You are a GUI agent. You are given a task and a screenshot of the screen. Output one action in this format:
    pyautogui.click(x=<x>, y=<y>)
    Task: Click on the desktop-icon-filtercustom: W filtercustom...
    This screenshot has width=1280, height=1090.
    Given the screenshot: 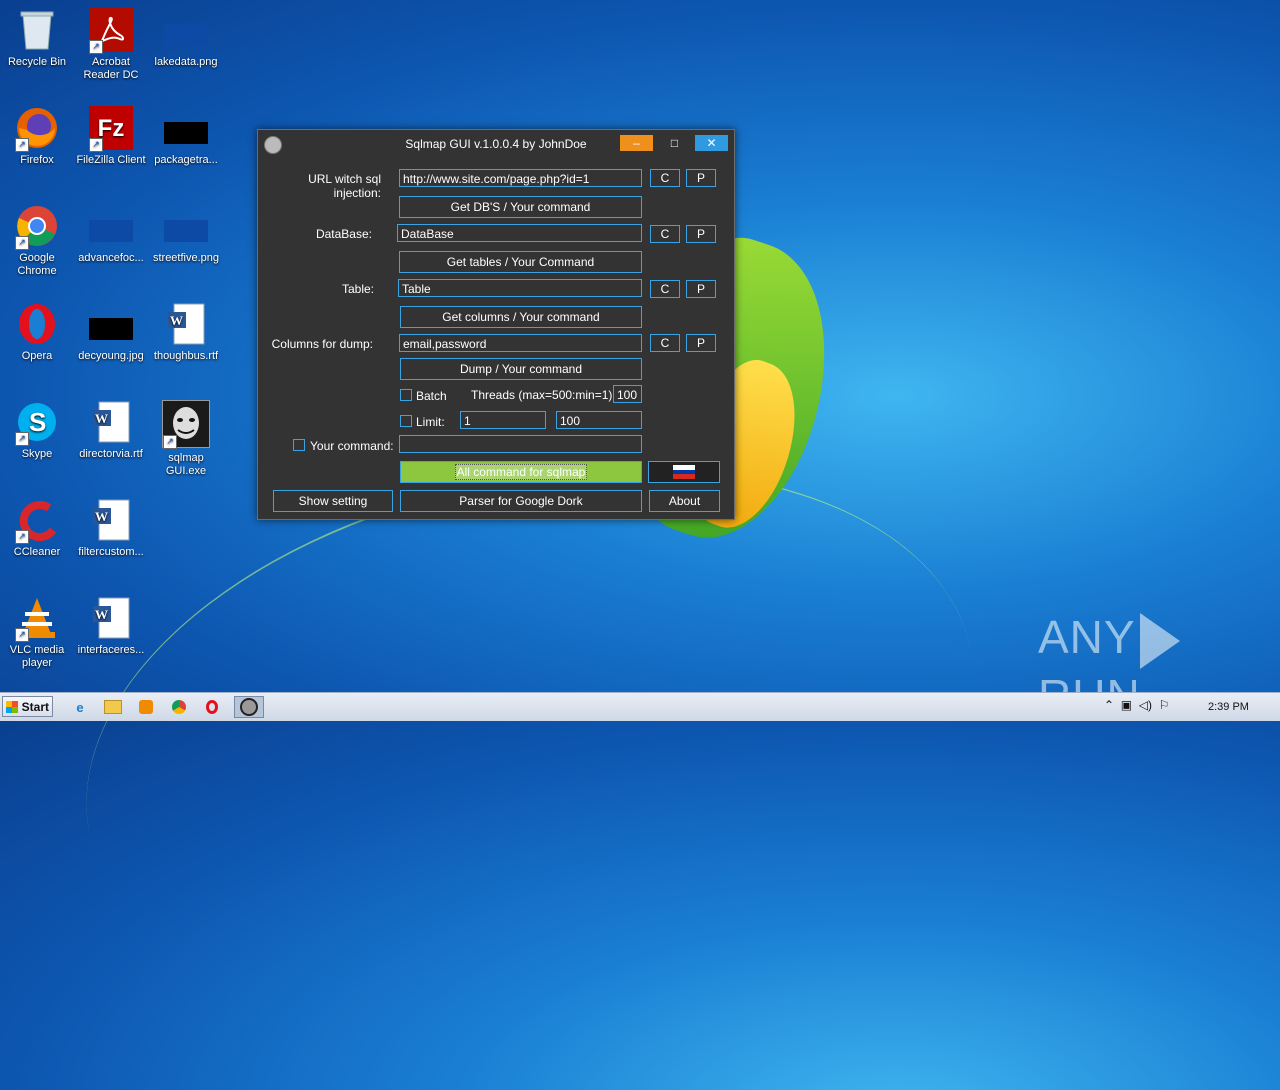 What is the action you would take?
    pyautogui.click(x=111, y=528)
    